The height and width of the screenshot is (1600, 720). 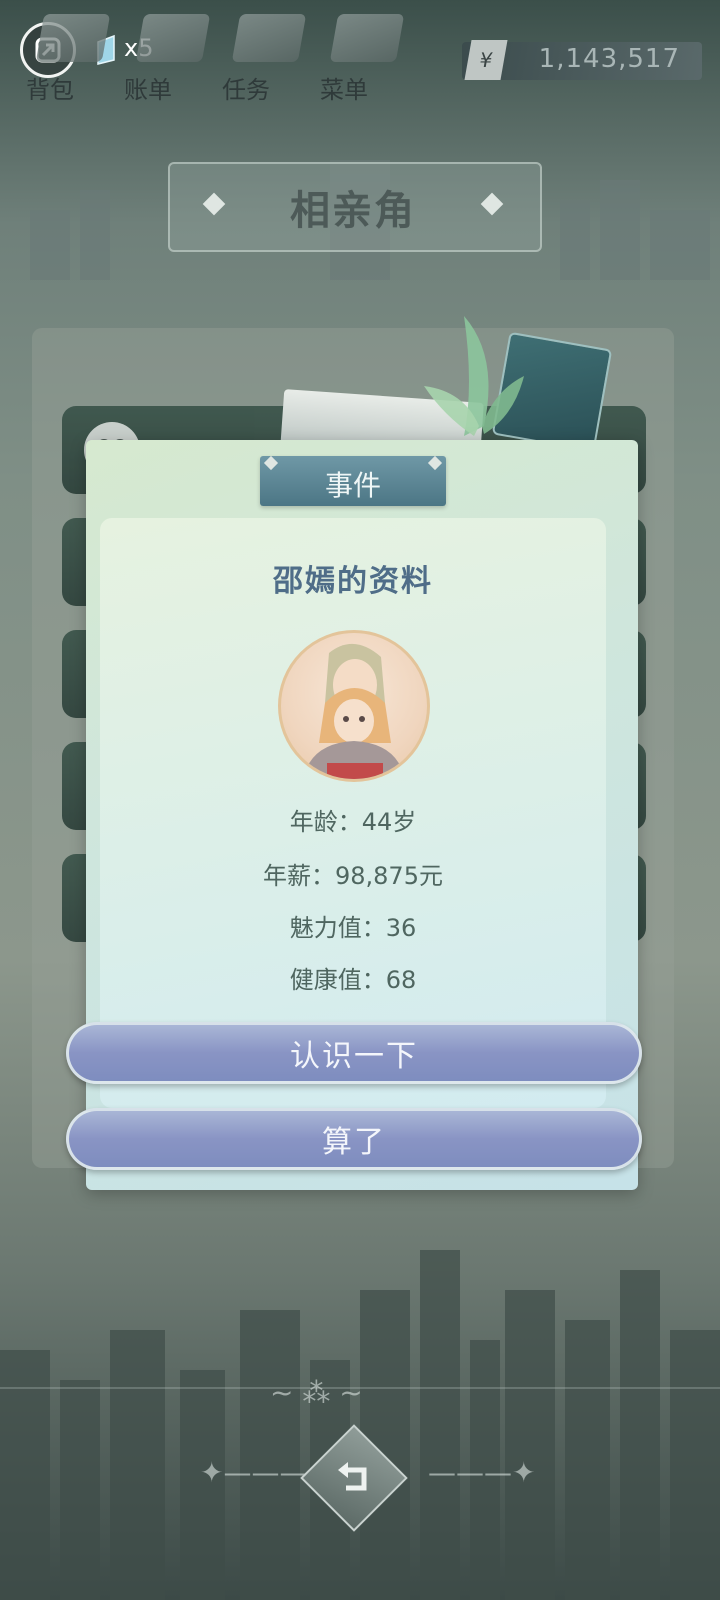 What do you see at coordinates (50, 87) in the screenshot?
I see `nav-bag: 背包` at bounding box center [50, 87].